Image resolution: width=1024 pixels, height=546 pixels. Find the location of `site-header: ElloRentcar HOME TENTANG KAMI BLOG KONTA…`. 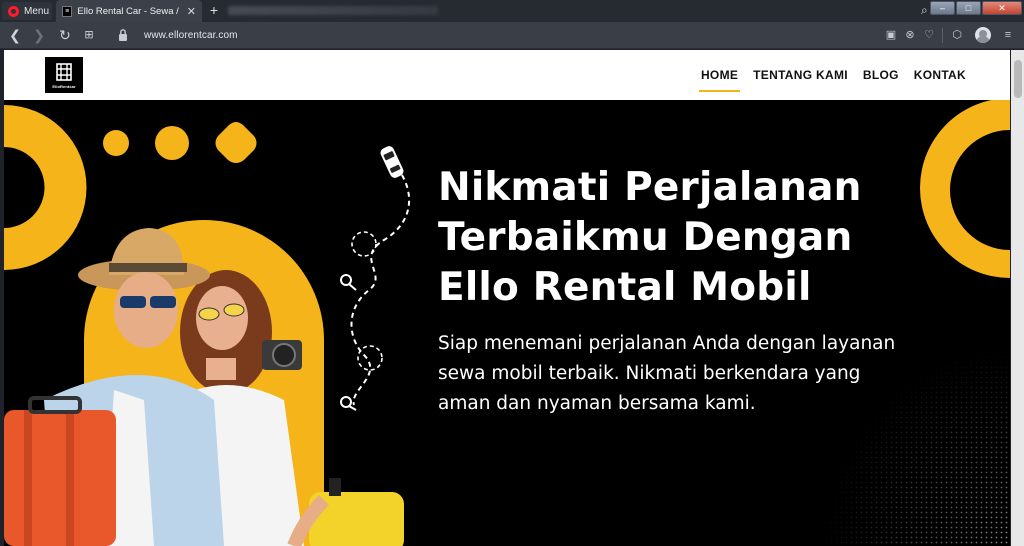

site-header: ElloRentcar HOME TENTANG KAMI BLOG KONTA… is located at coordinates (507, 75).